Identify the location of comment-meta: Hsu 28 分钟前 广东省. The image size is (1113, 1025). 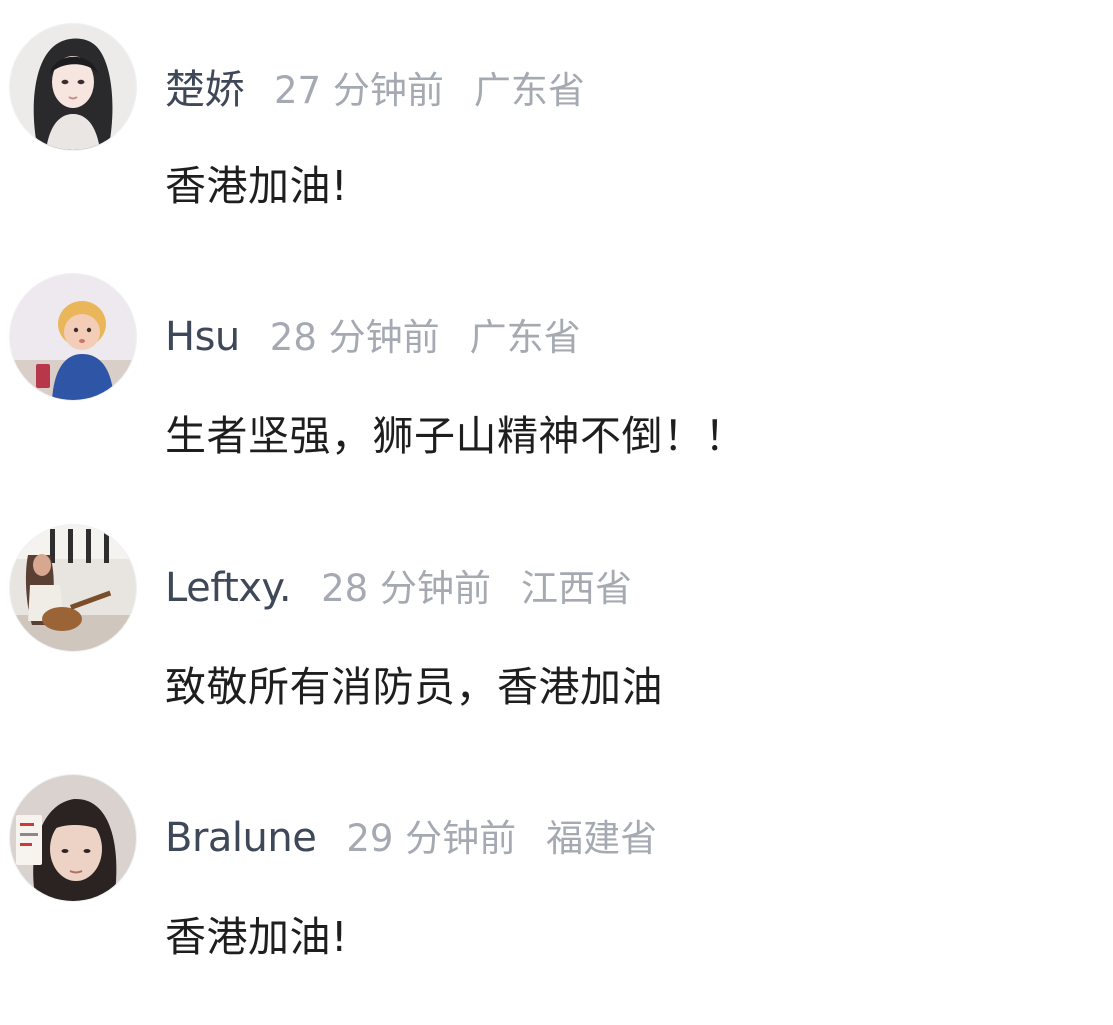
(373, 335).